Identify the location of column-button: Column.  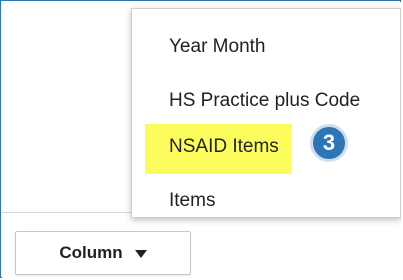
(103, 253).